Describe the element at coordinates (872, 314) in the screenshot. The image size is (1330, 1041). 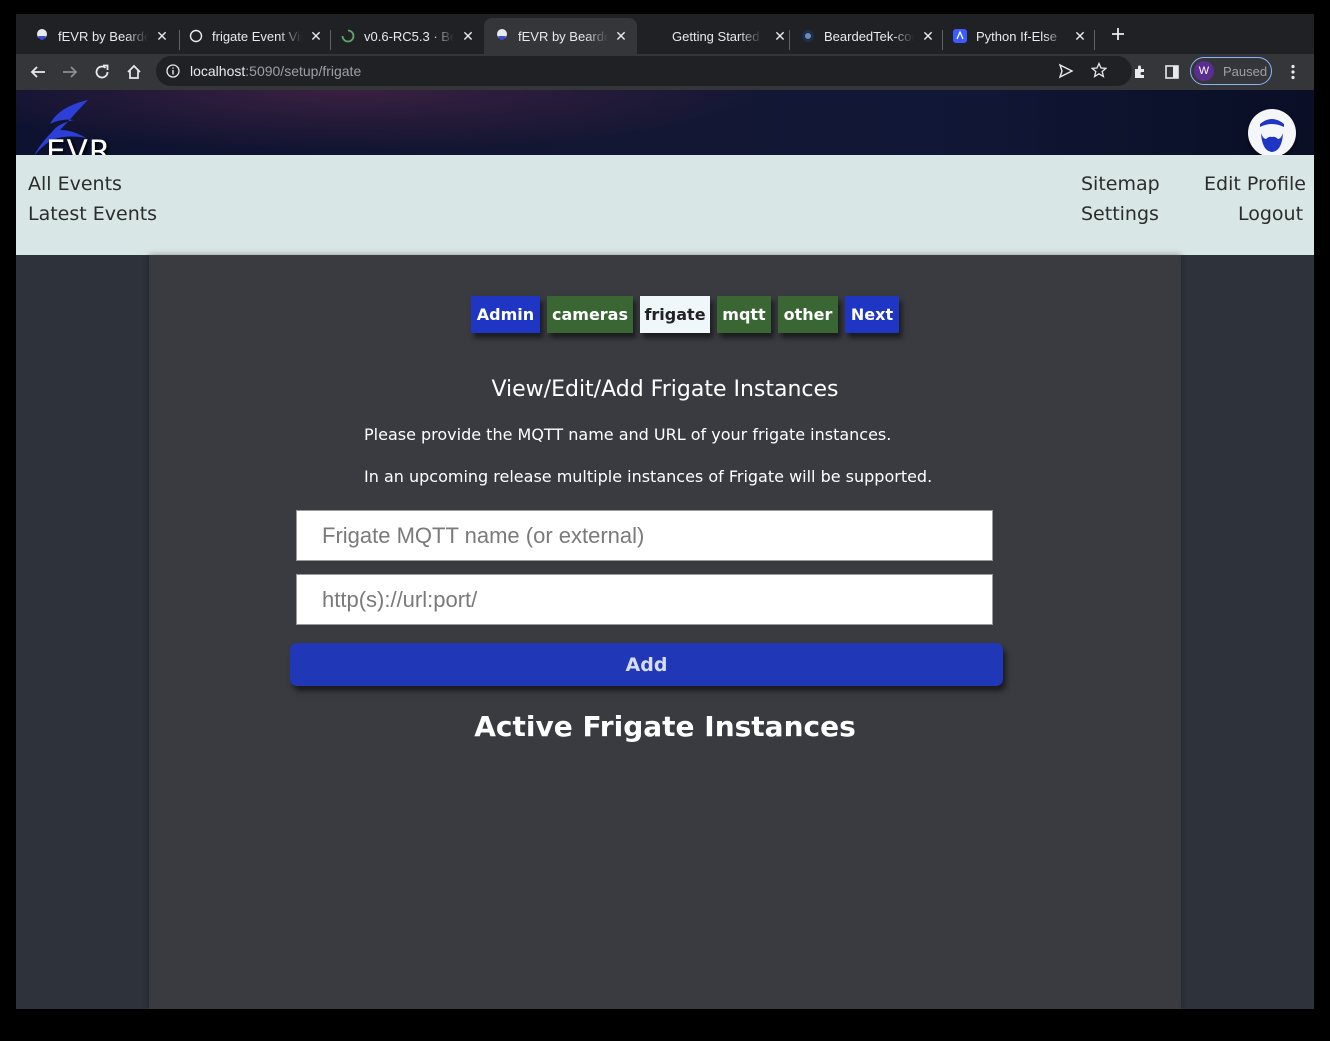
I see `step-next-button: Next` at that location.